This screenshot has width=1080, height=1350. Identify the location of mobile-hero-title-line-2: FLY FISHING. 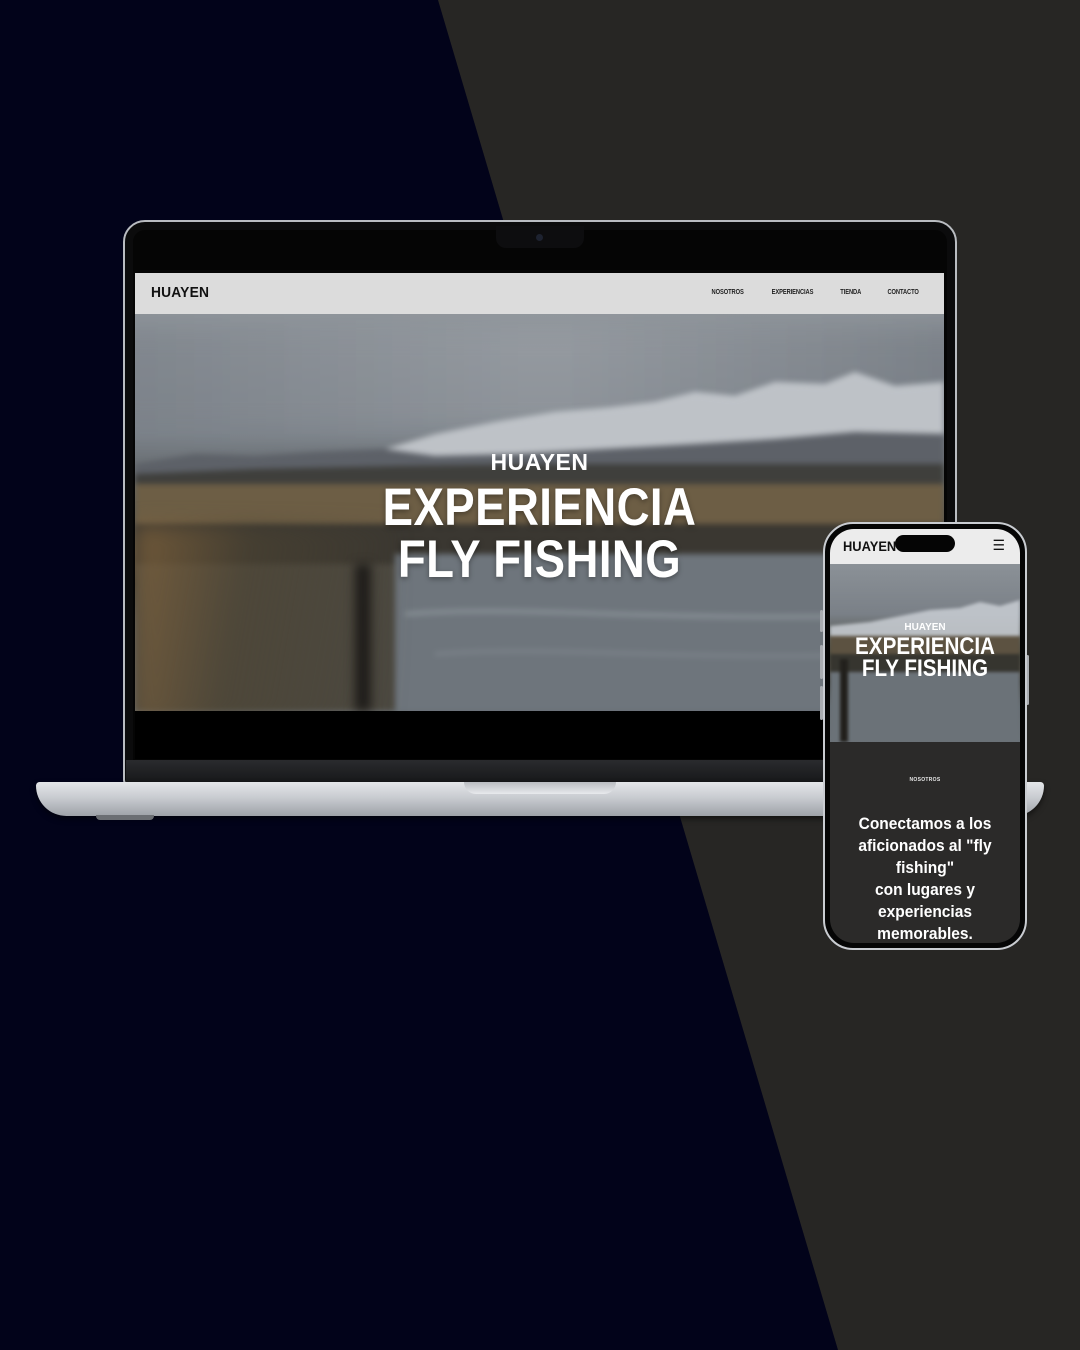
(925, 668).